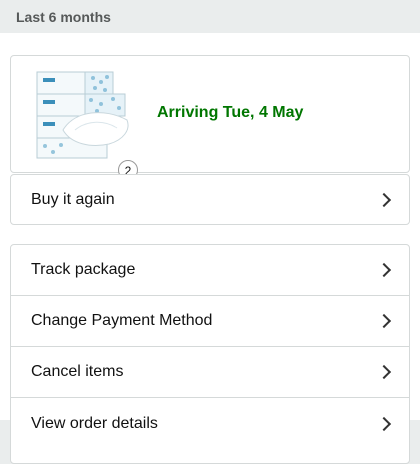 The height and width of the screenshot is (464, 420). I want to click on action-label: Cancel items, so click(77, 371).